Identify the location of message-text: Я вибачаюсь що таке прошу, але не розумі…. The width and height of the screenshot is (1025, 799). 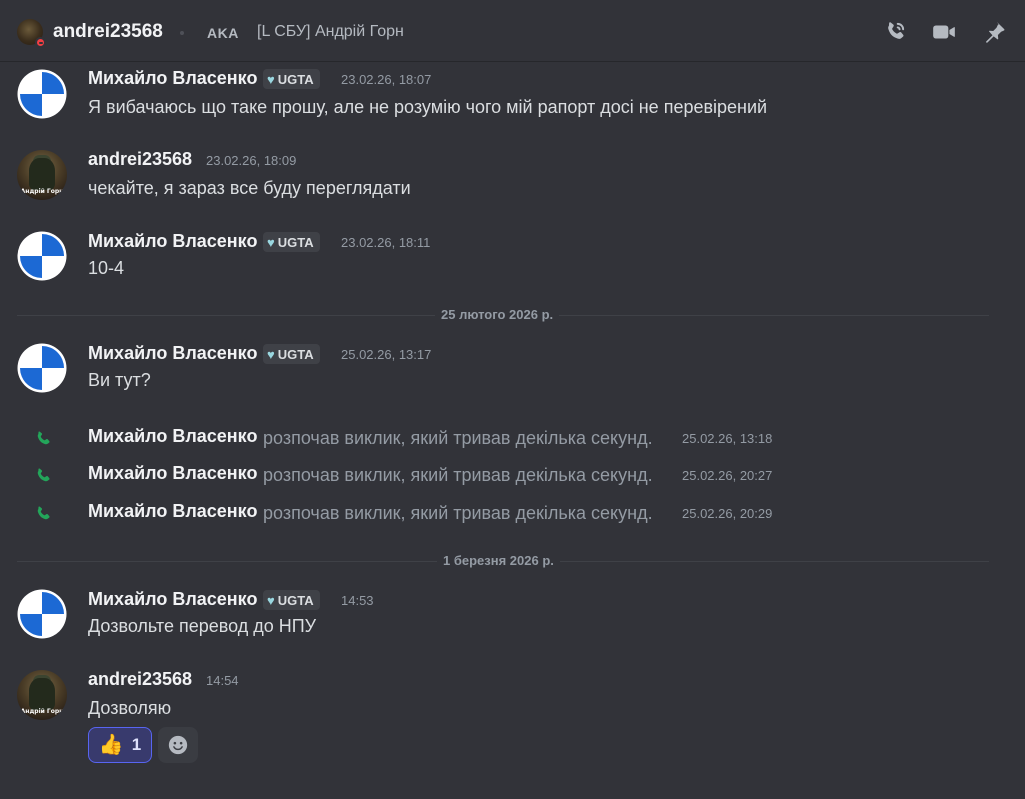
(428, 107).